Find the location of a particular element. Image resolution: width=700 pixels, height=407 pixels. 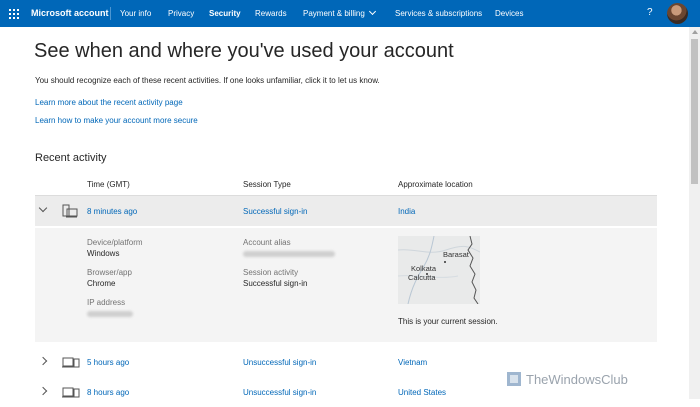

brand-link: Microsoft account is located at coordinates (70, 13).